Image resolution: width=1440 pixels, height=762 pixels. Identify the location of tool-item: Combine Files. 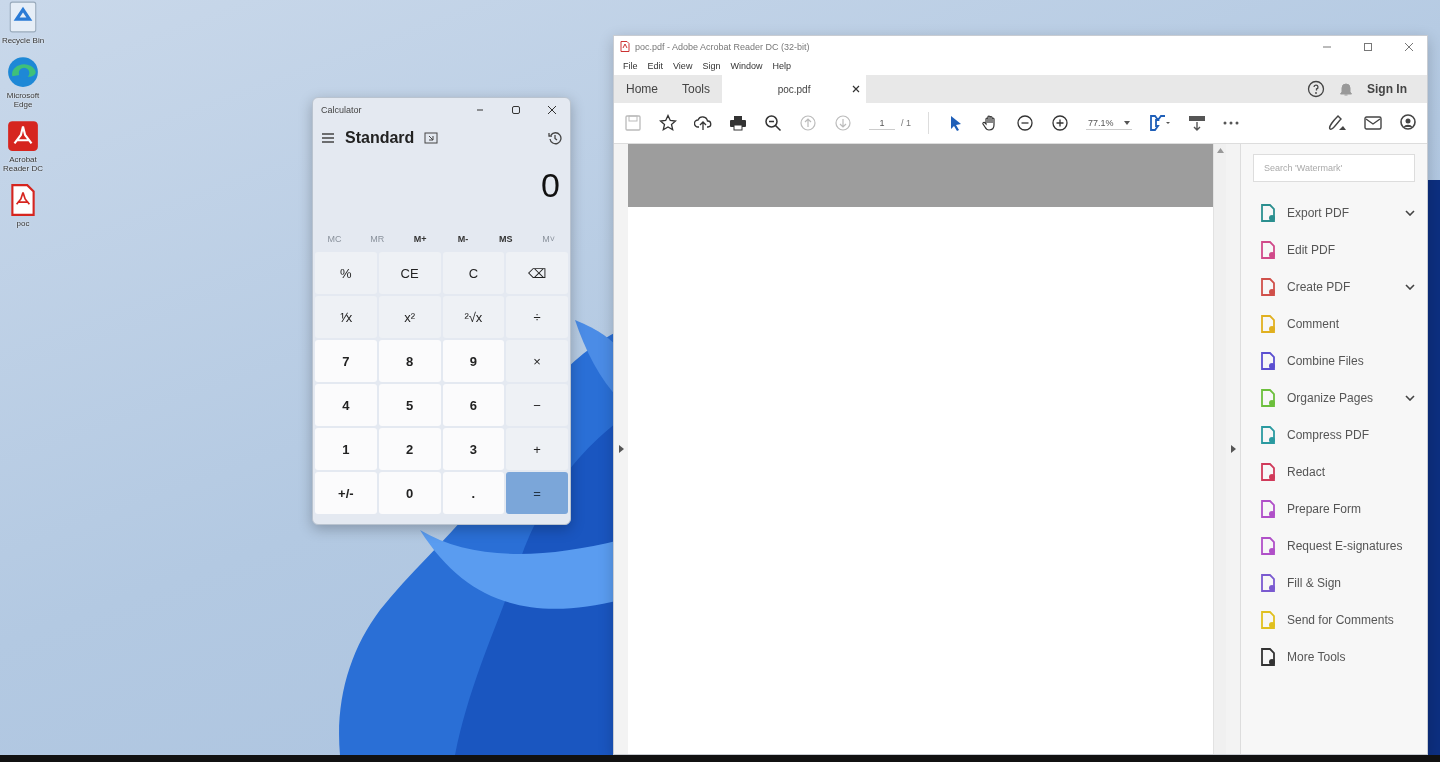
(1334, 360).